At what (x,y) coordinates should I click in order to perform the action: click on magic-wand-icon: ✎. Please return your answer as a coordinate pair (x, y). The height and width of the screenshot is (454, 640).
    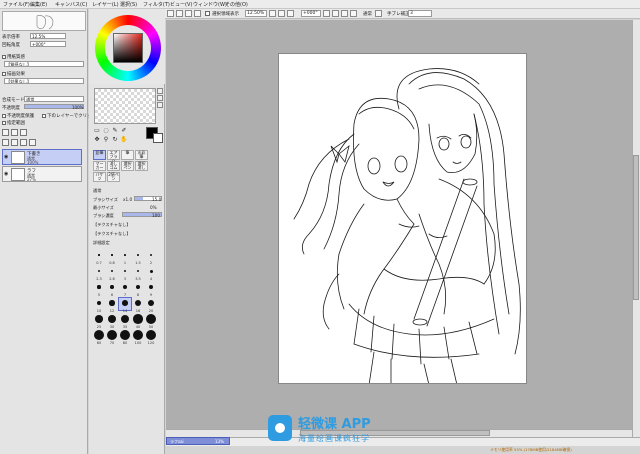
    Looking at the image, I should click on (115, 131).